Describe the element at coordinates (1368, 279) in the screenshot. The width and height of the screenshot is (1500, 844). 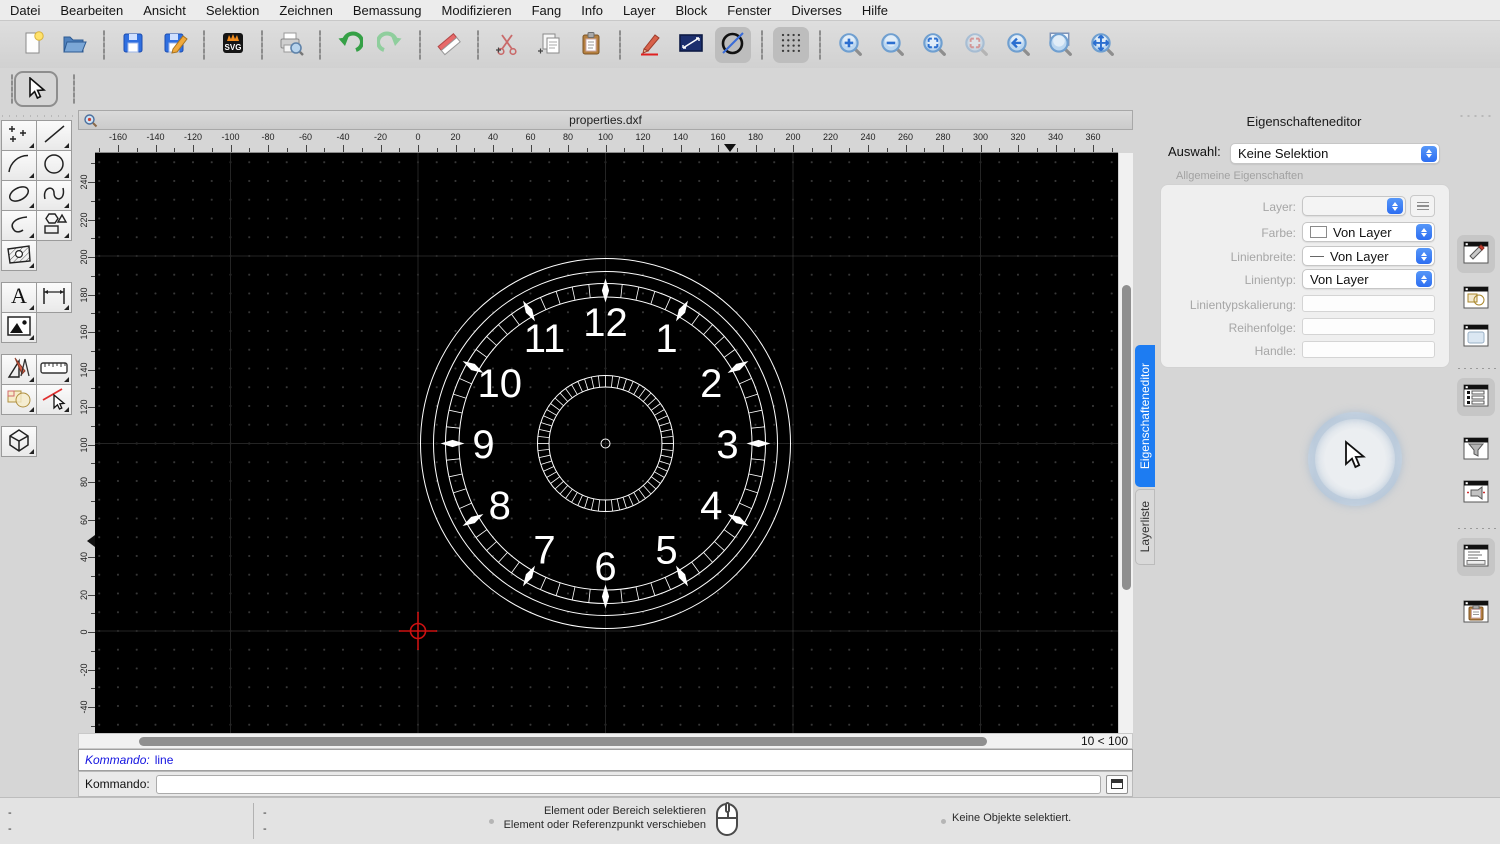
I see `linetype-dropdown: Von Layer` at that location.